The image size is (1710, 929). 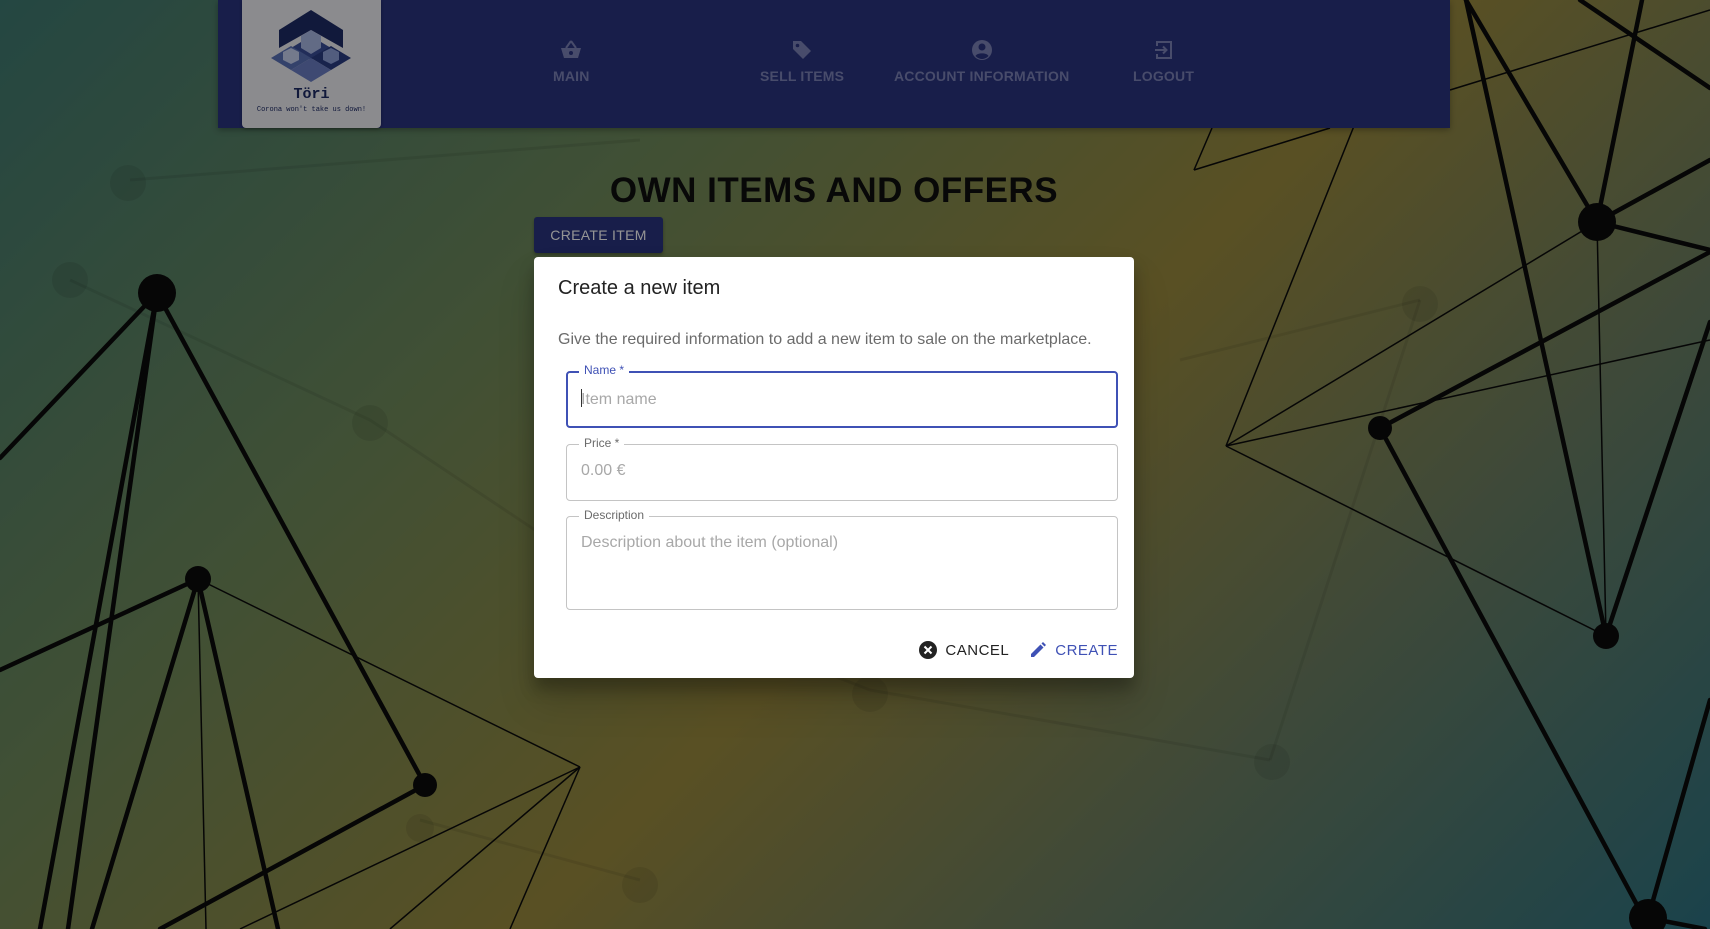 I want to click on name-field-label: Name *, so click(x=604, y=370).